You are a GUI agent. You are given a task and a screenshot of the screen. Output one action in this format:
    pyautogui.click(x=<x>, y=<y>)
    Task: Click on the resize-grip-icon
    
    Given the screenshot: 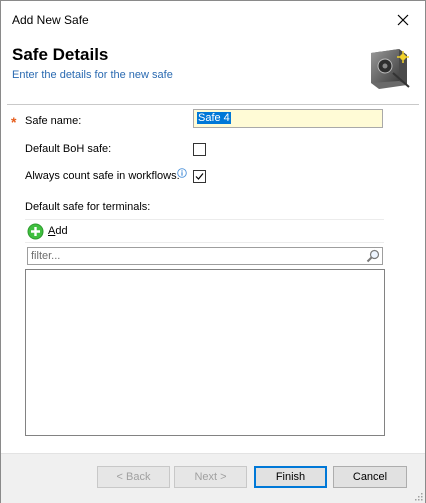 What is the action you would take?
    pyautogui.click(x=418, y=496)
    